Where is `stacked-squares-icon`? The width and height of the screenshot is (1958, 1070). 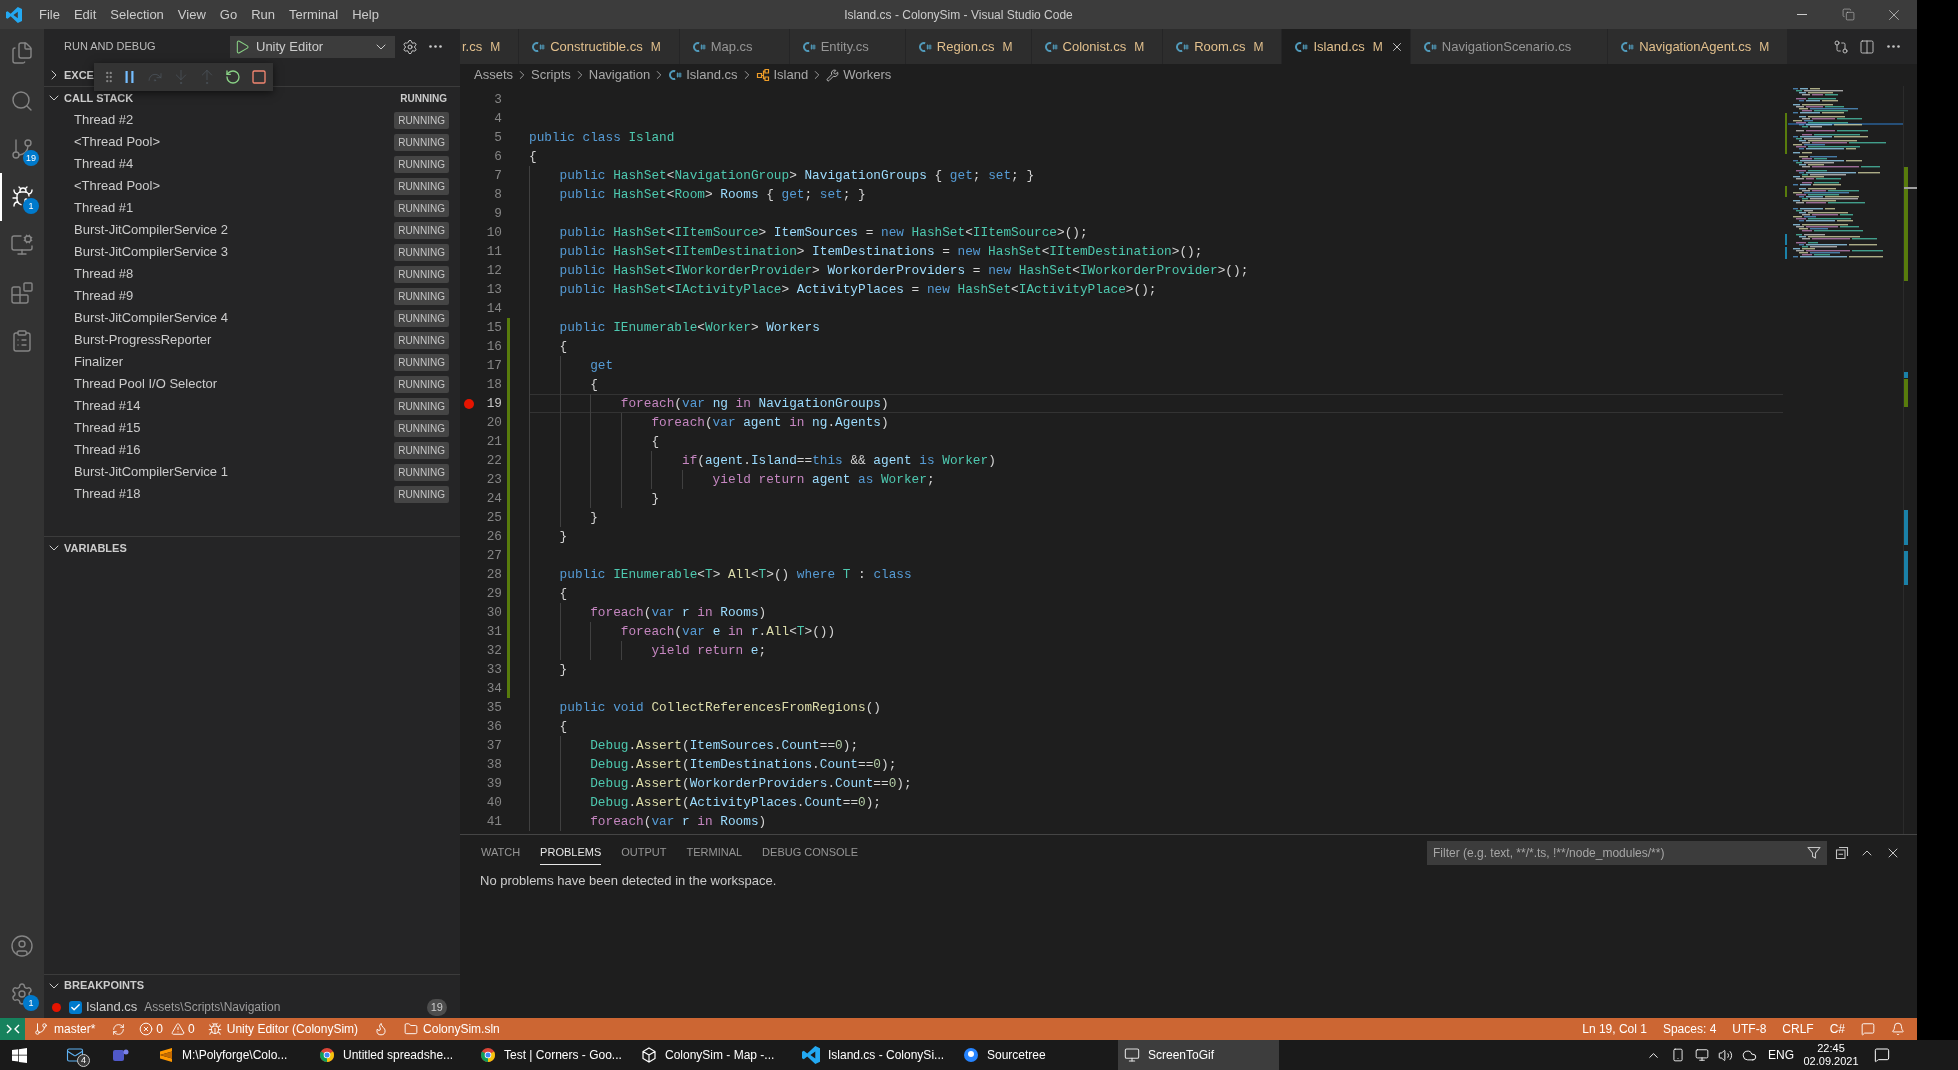 stacked-squares-icon is located at coordinates (1842, 852).